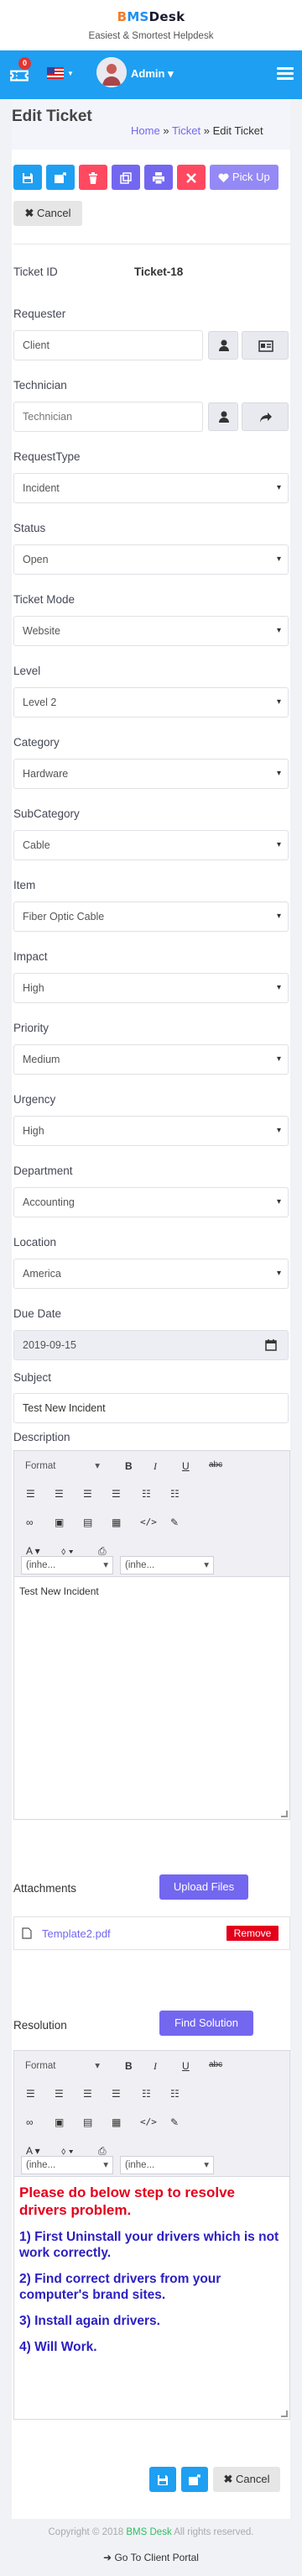 The height and width of the screenshot is (2576, 302). I want to click on footer-brand-link: BMS Desk, so click(149, 2532).